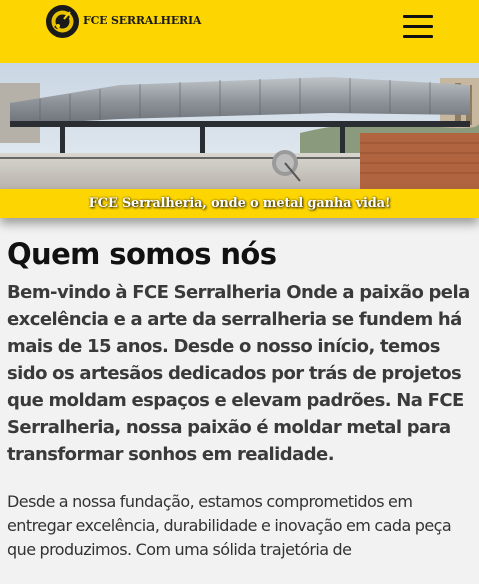 The height and width of the screenshot is (584, 479). Describe the element at coordinates (62, 21) in the screenshot. I see `gear-welding-logo-icon` at that location.